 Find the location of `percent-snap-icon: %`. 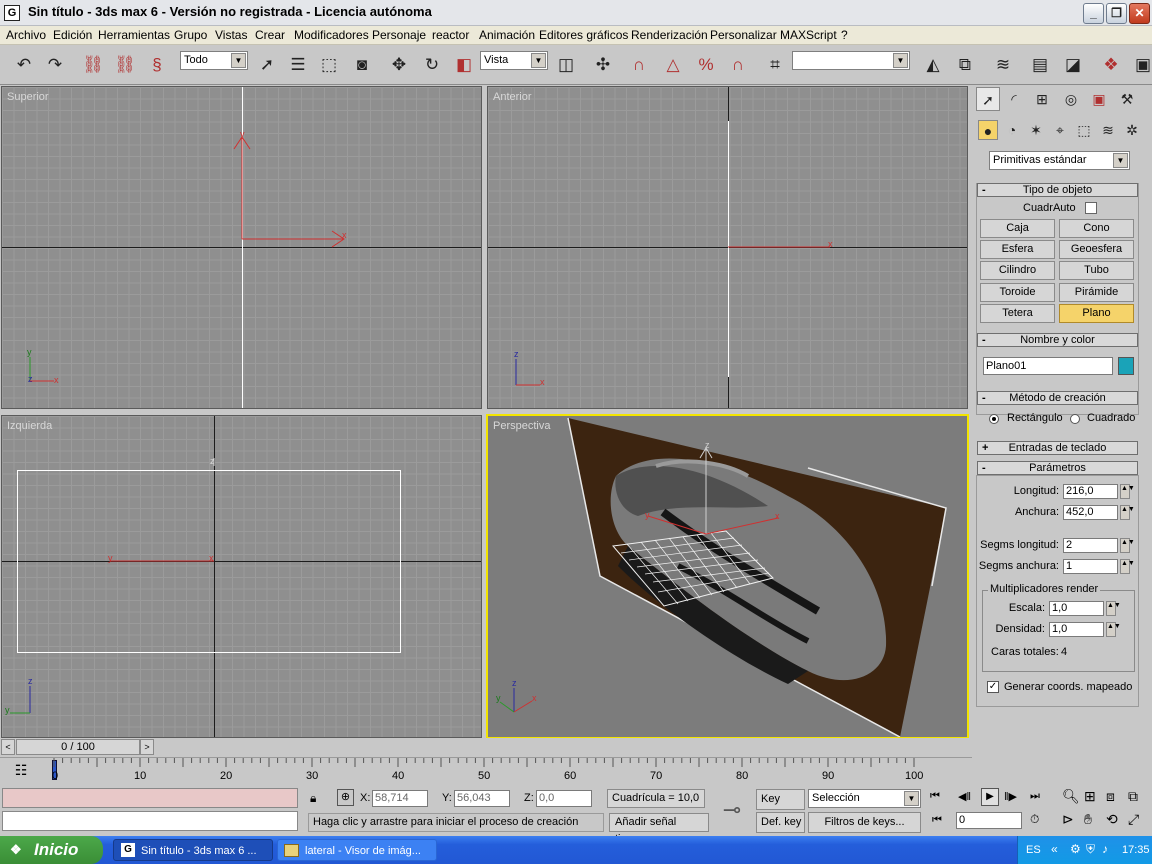

percent-snap-icon: % is located at coordinates (706, 65).